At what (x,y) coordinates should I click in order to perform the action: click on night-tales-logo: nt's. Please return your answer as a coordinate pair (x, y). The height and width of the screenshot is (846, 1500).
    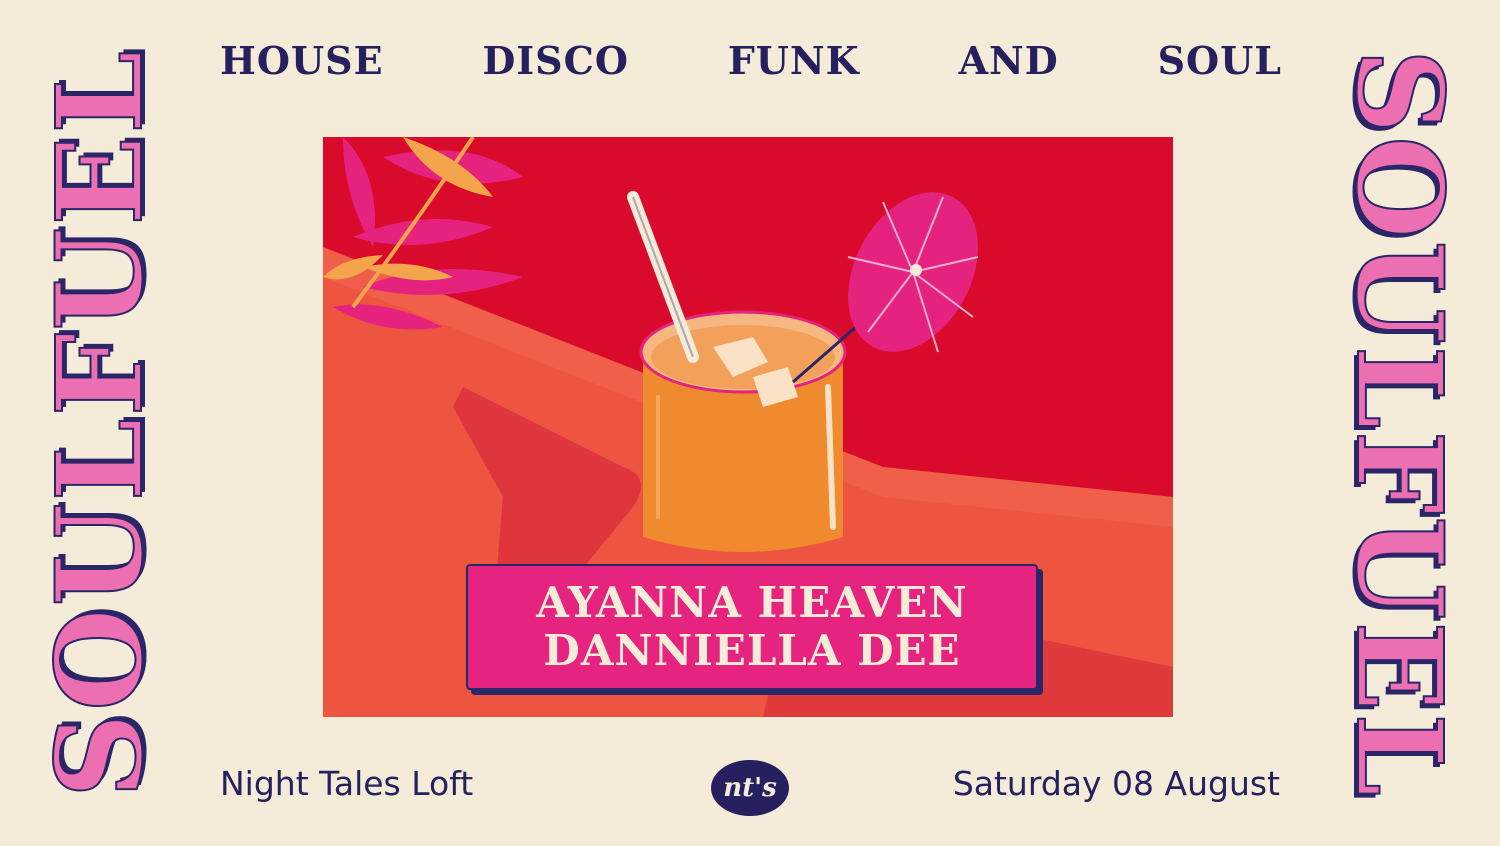
    Looking at the image, I should click on (750, 788).